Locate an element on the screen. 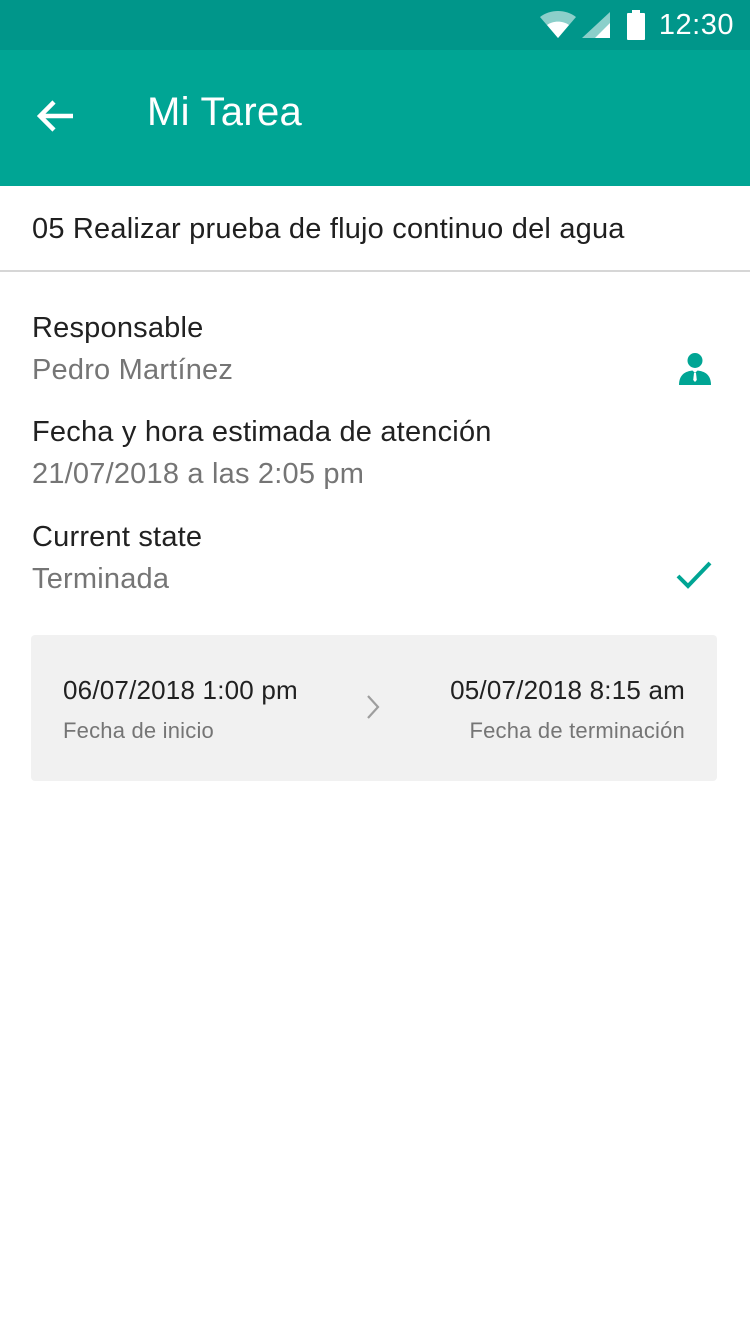 This screenshot has width=750, height=1333. estimated-date-value: 21/07/2018 a las 2:05 pm is located at coordinates (198, 474).